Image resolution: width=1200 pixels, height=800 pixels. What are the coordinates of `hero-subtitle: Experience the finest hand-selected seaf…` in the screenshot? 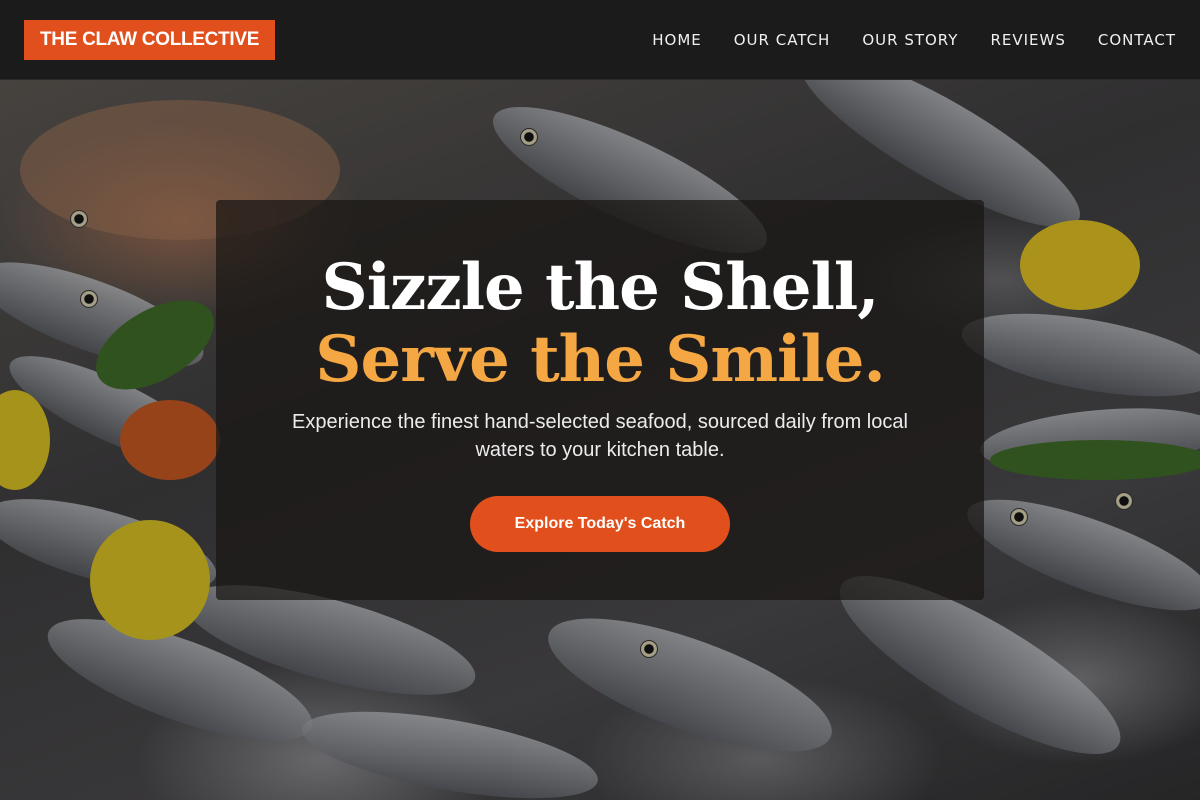 It's located at (600, 436).